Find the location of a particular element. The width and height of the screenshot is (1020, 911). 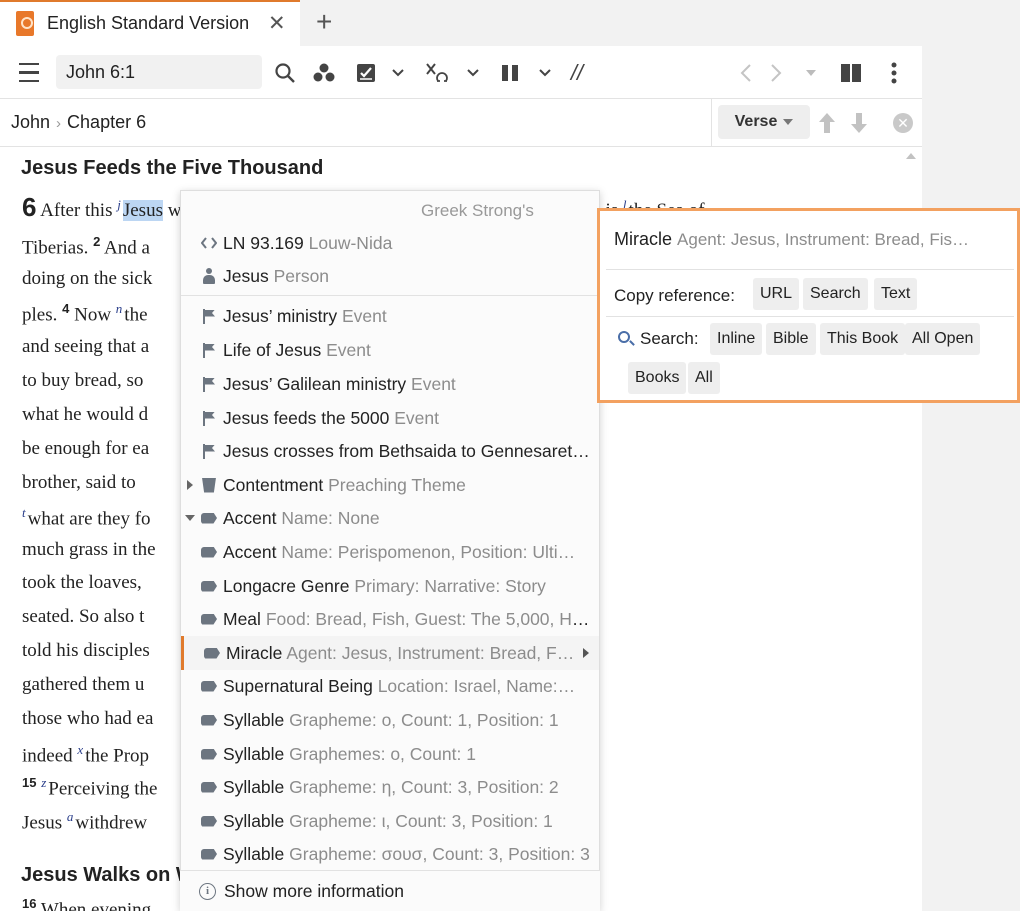

expand-down-icon is located at coordinates (190, 518).